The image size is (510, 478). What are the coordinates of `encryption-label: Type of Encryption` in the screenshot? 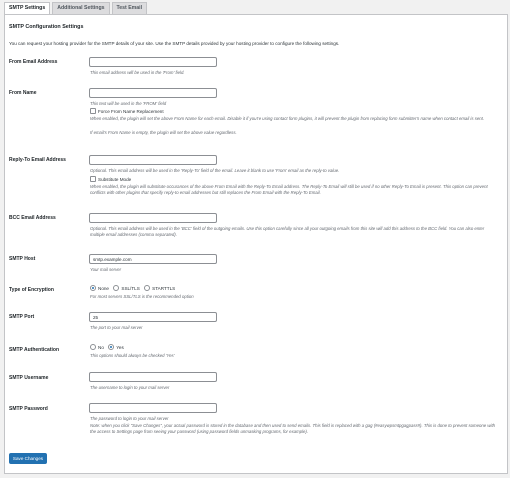 It's located at (31, 290).